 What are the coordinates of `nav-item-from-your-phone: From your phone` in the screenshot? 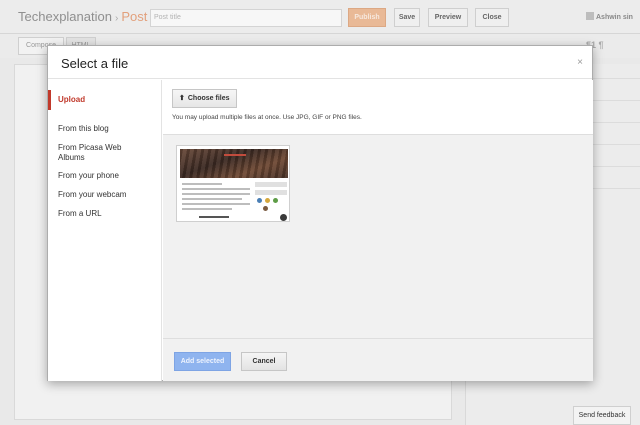 It's located at (105, 176).